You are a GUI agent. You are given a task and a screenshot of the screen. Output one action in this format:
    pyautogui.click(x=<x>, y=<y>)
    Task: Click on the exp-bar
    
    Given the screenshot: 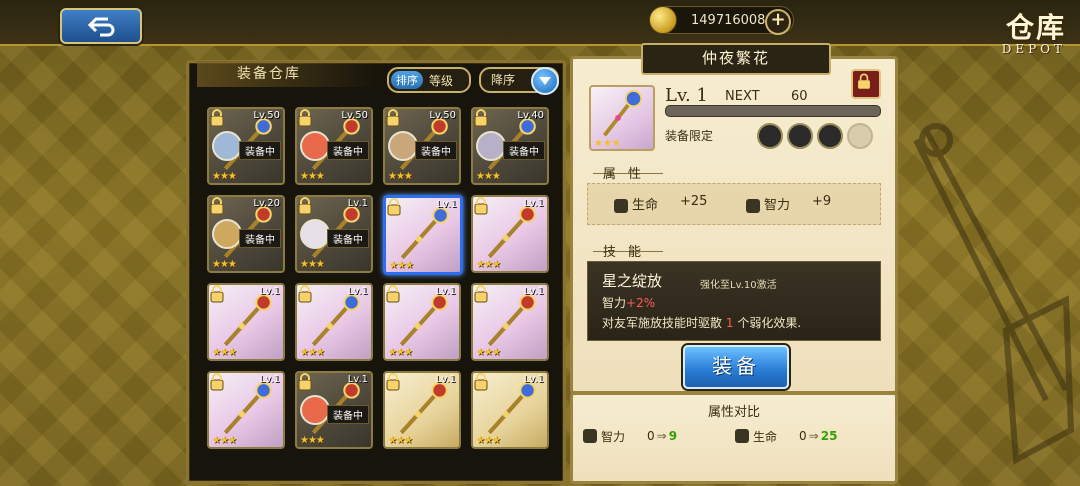 What is the action you would take?
    pyautogui.click(x=773, y=111)
    